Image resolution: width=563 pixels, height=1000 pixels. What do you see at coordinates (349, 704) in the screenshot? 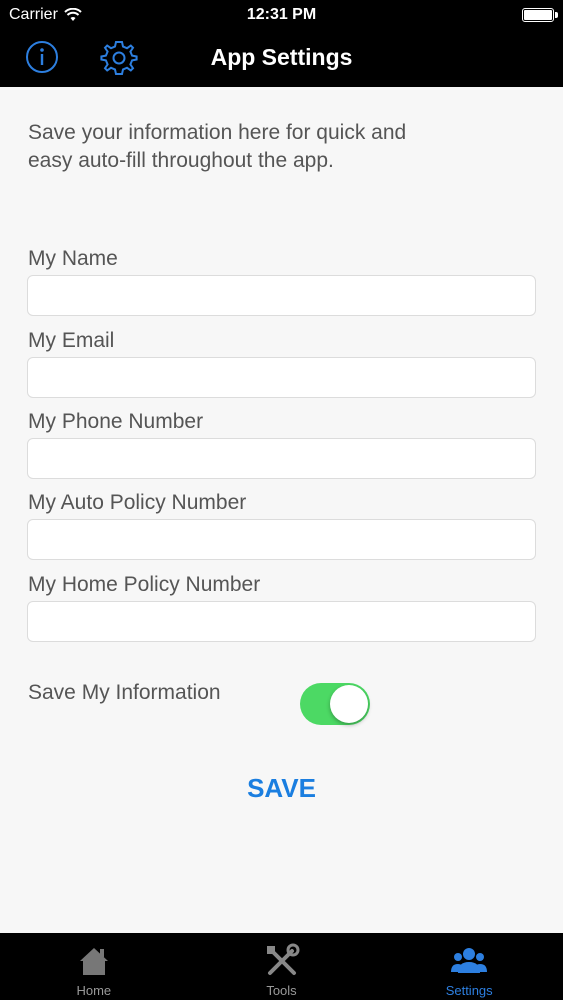
I see `toggle-knob` at bounding box center [349, 704].